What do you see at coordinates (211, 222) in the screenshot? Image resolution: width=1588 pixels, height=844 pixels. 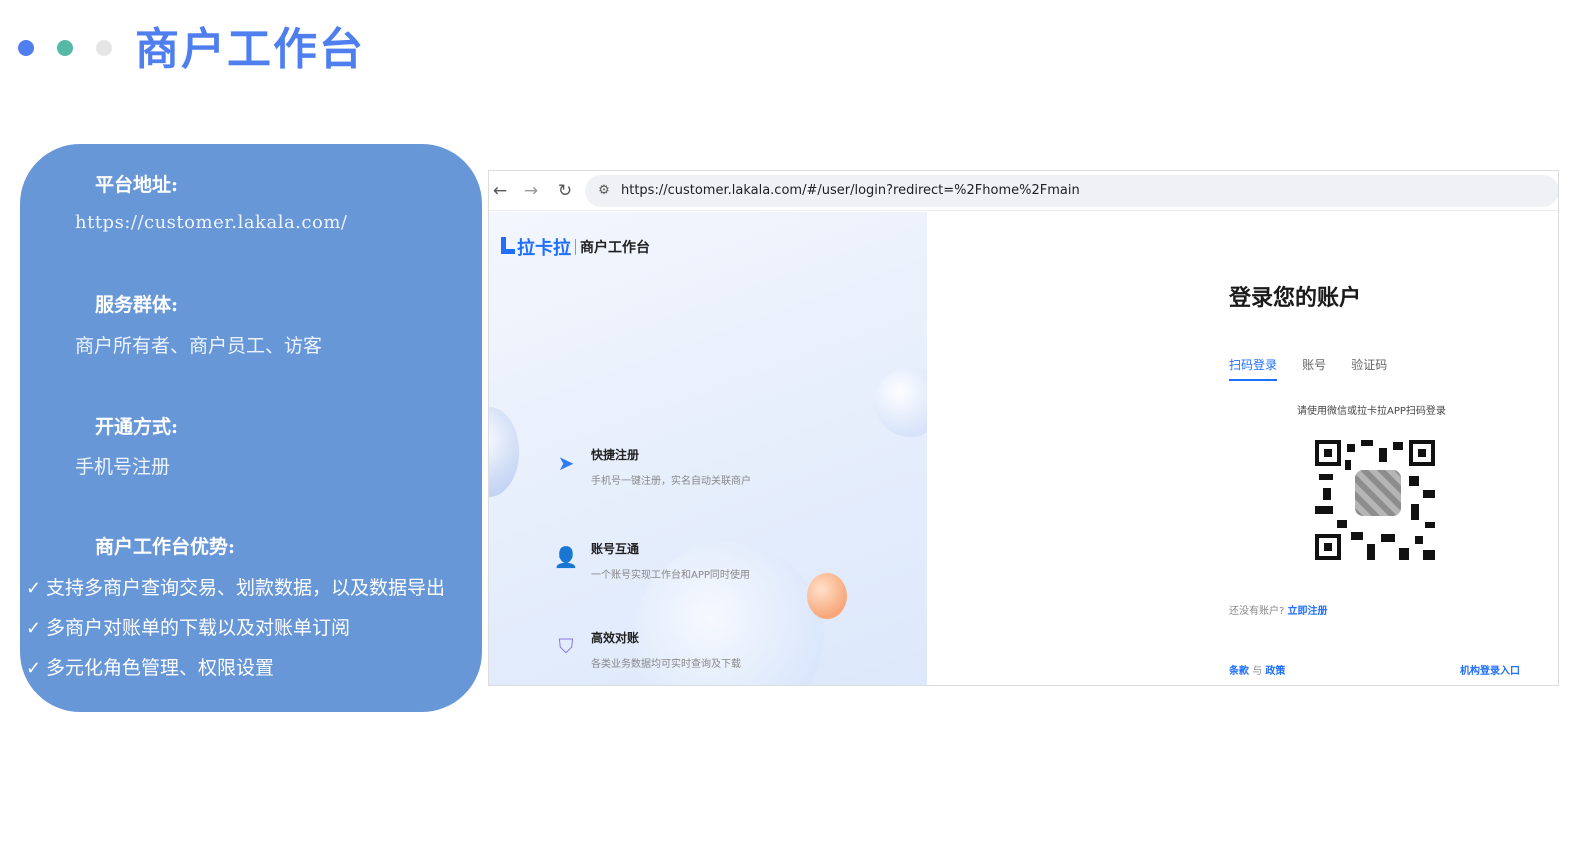 I see `platform-url: https://customer.lakala.com/` at bounding box center [211, 222].